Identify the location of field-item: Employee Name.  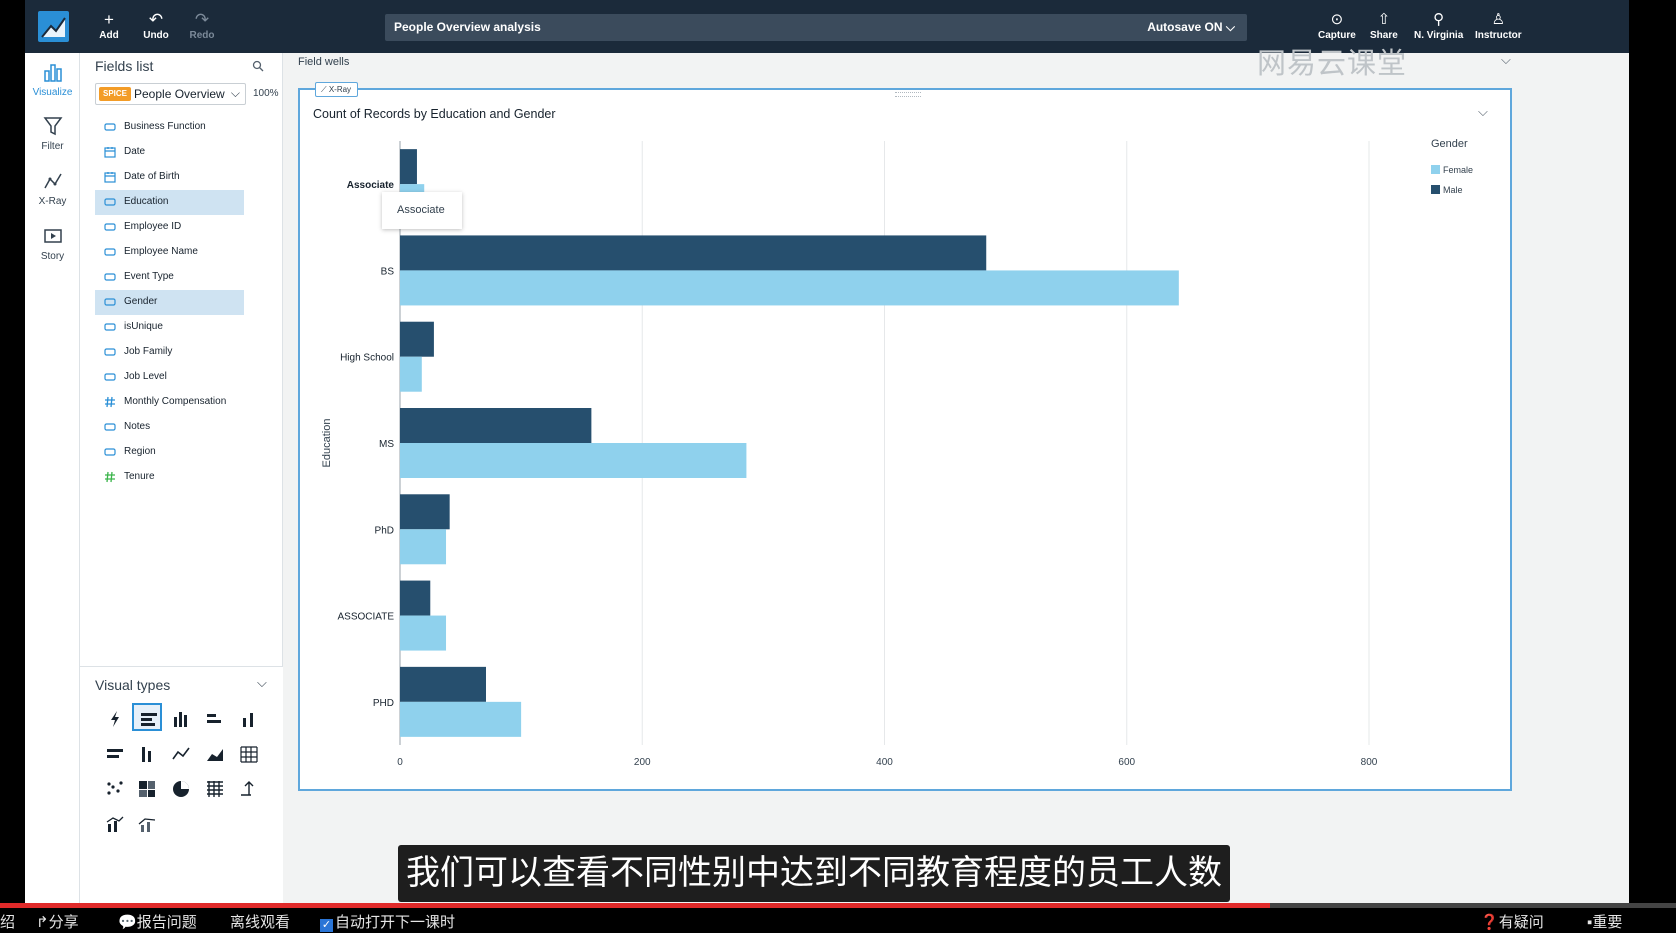
(169, 252).